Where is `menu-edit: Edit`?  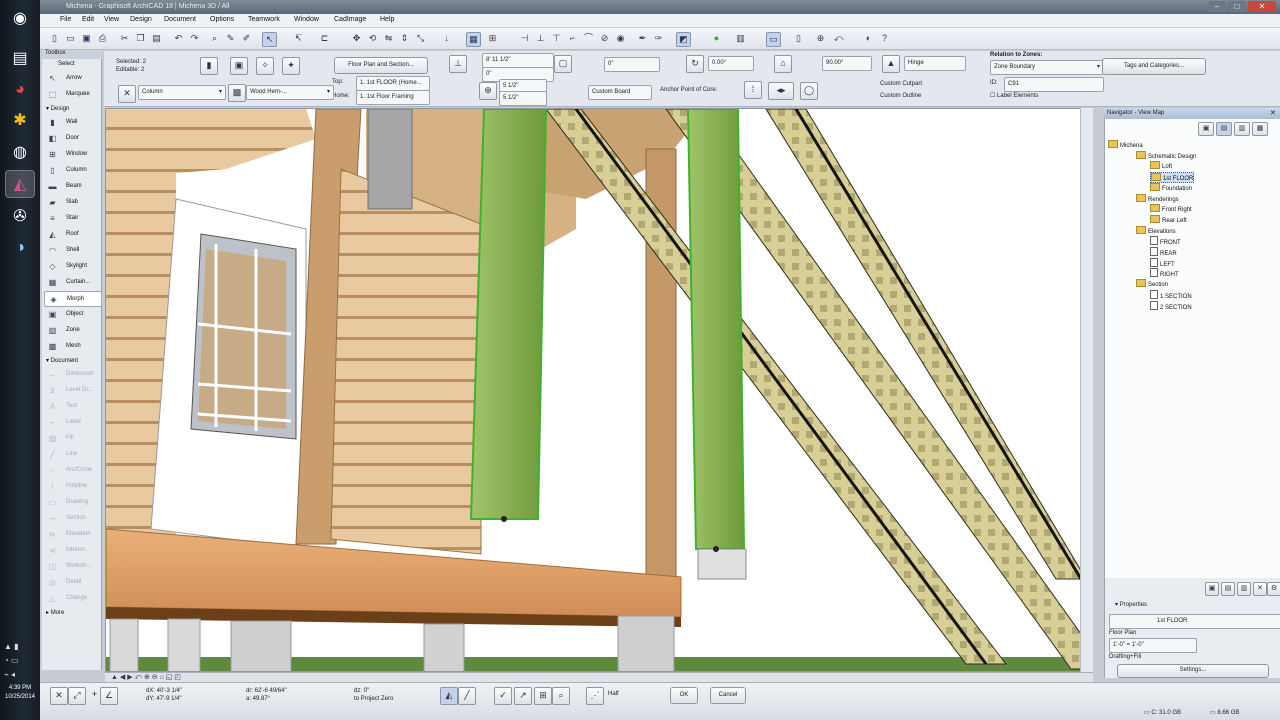 menu-edit: Edit is located at coordinates (88, 19).